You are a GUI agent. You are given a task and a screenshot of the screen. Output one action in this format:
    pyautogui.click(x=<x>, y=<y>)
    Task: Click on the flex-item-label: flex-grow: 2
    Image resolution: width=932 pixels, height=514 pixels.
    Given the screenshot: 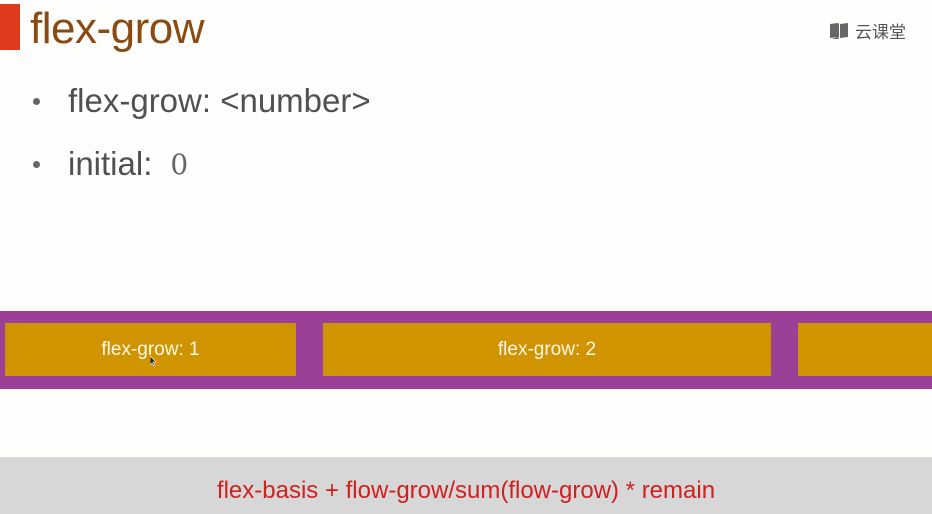 What is the action you would take?
    pyautogui.click(x=547, y=349)
    